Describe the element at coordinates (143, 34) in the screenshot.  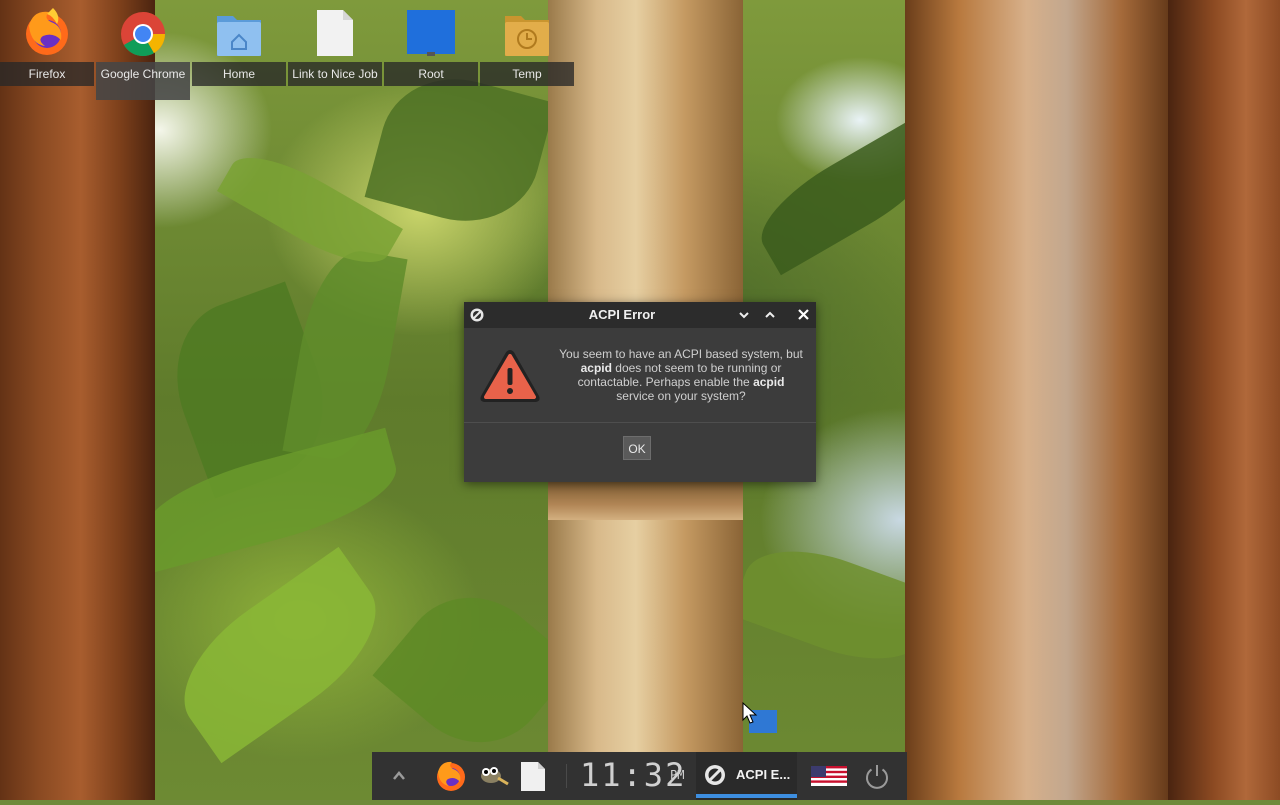
I see `chrome-icon` at that location.